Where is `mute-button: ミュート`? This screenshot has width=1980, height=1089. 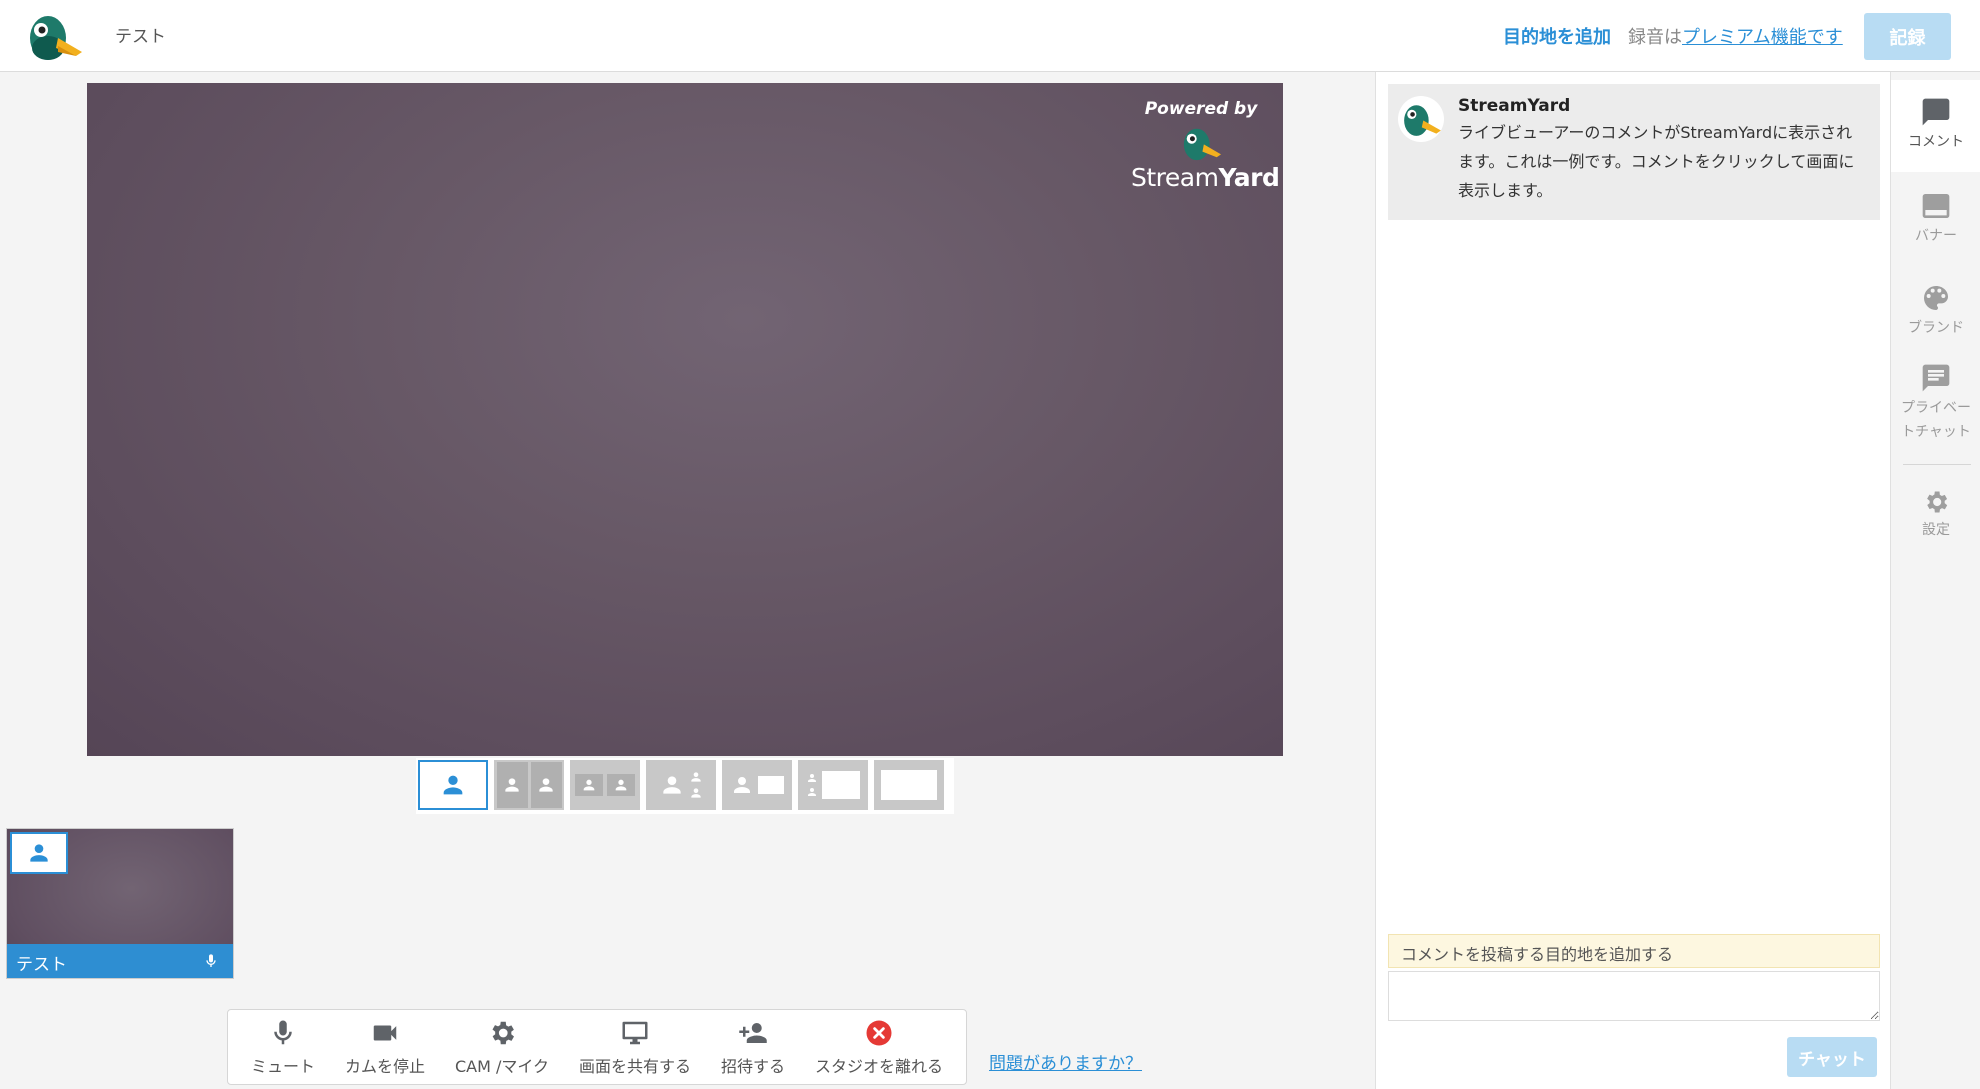
mute-button: ミュート is located at coordinates (283, 1047).